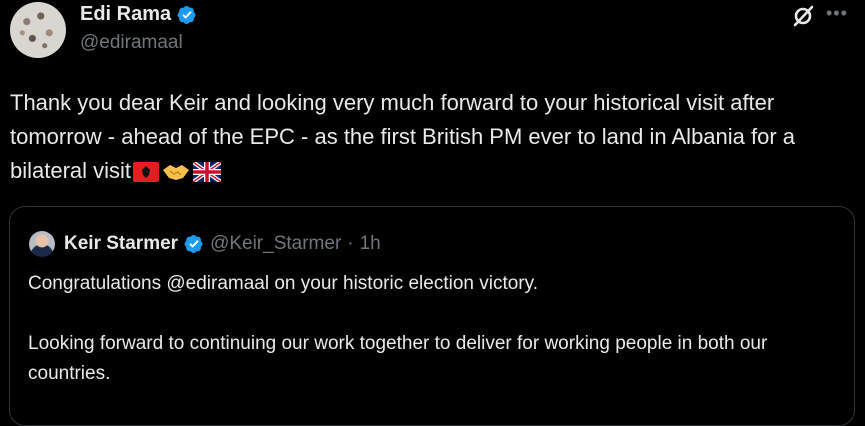 The width and height of the screenshot is (865, 426). Describe the element at coordinates (194, 244) in the screenshot. I see `quoted-verified-badge-icon` at that location.